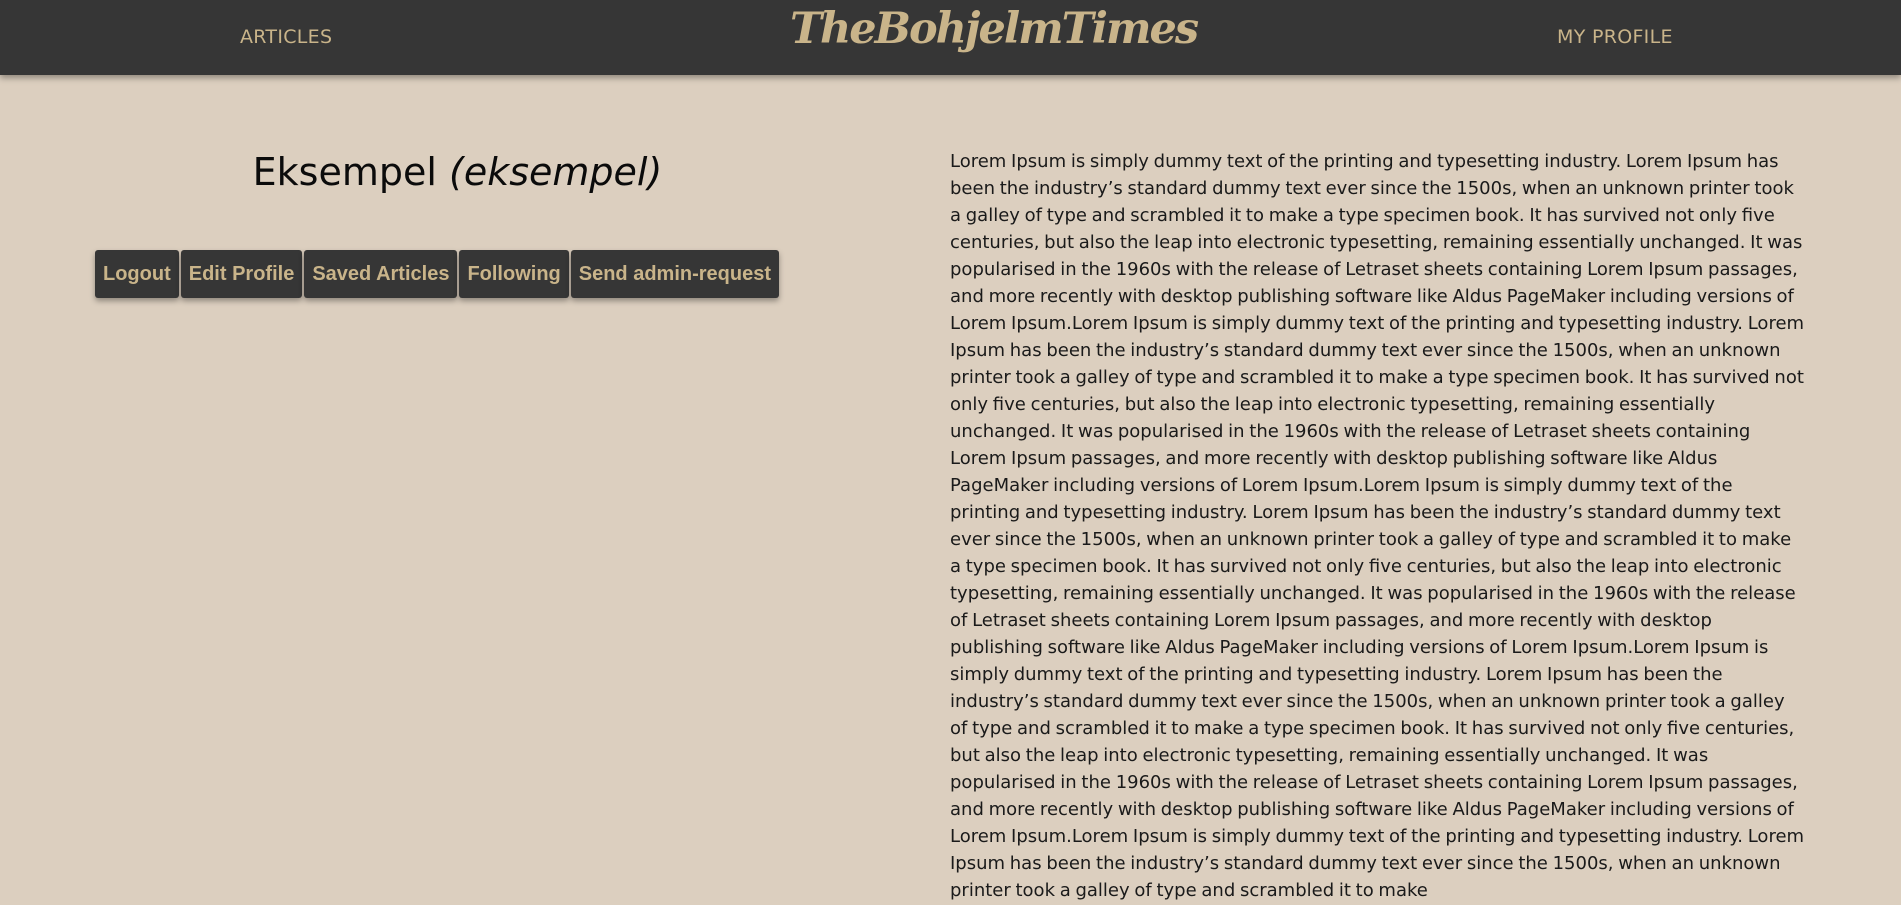  What do you see at coordinates (675, 274) in the screenshot?
I see `send-admin-request-button: Send admin-request` at bounding box center [675, 274].